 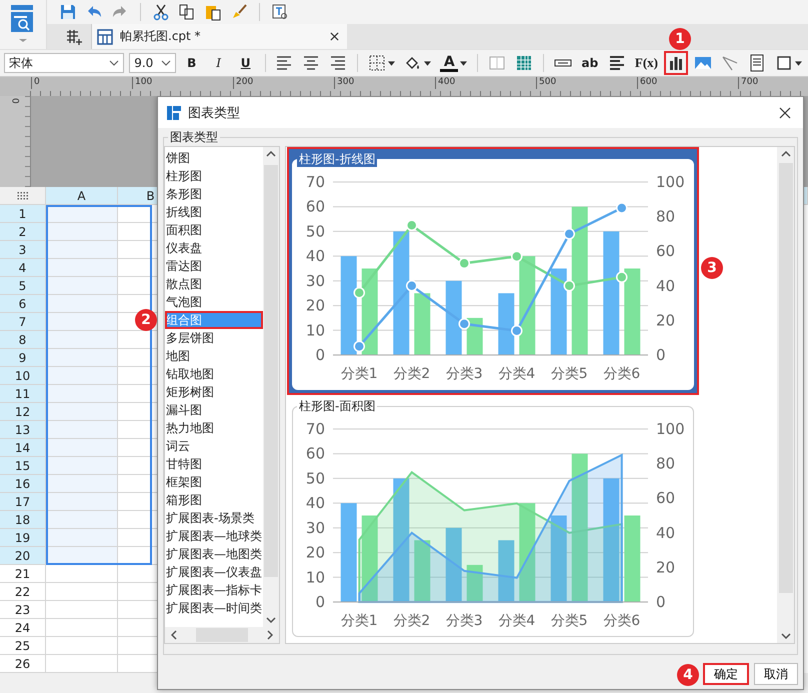 I want to click on brush-icon, so click(x=239, y=12).